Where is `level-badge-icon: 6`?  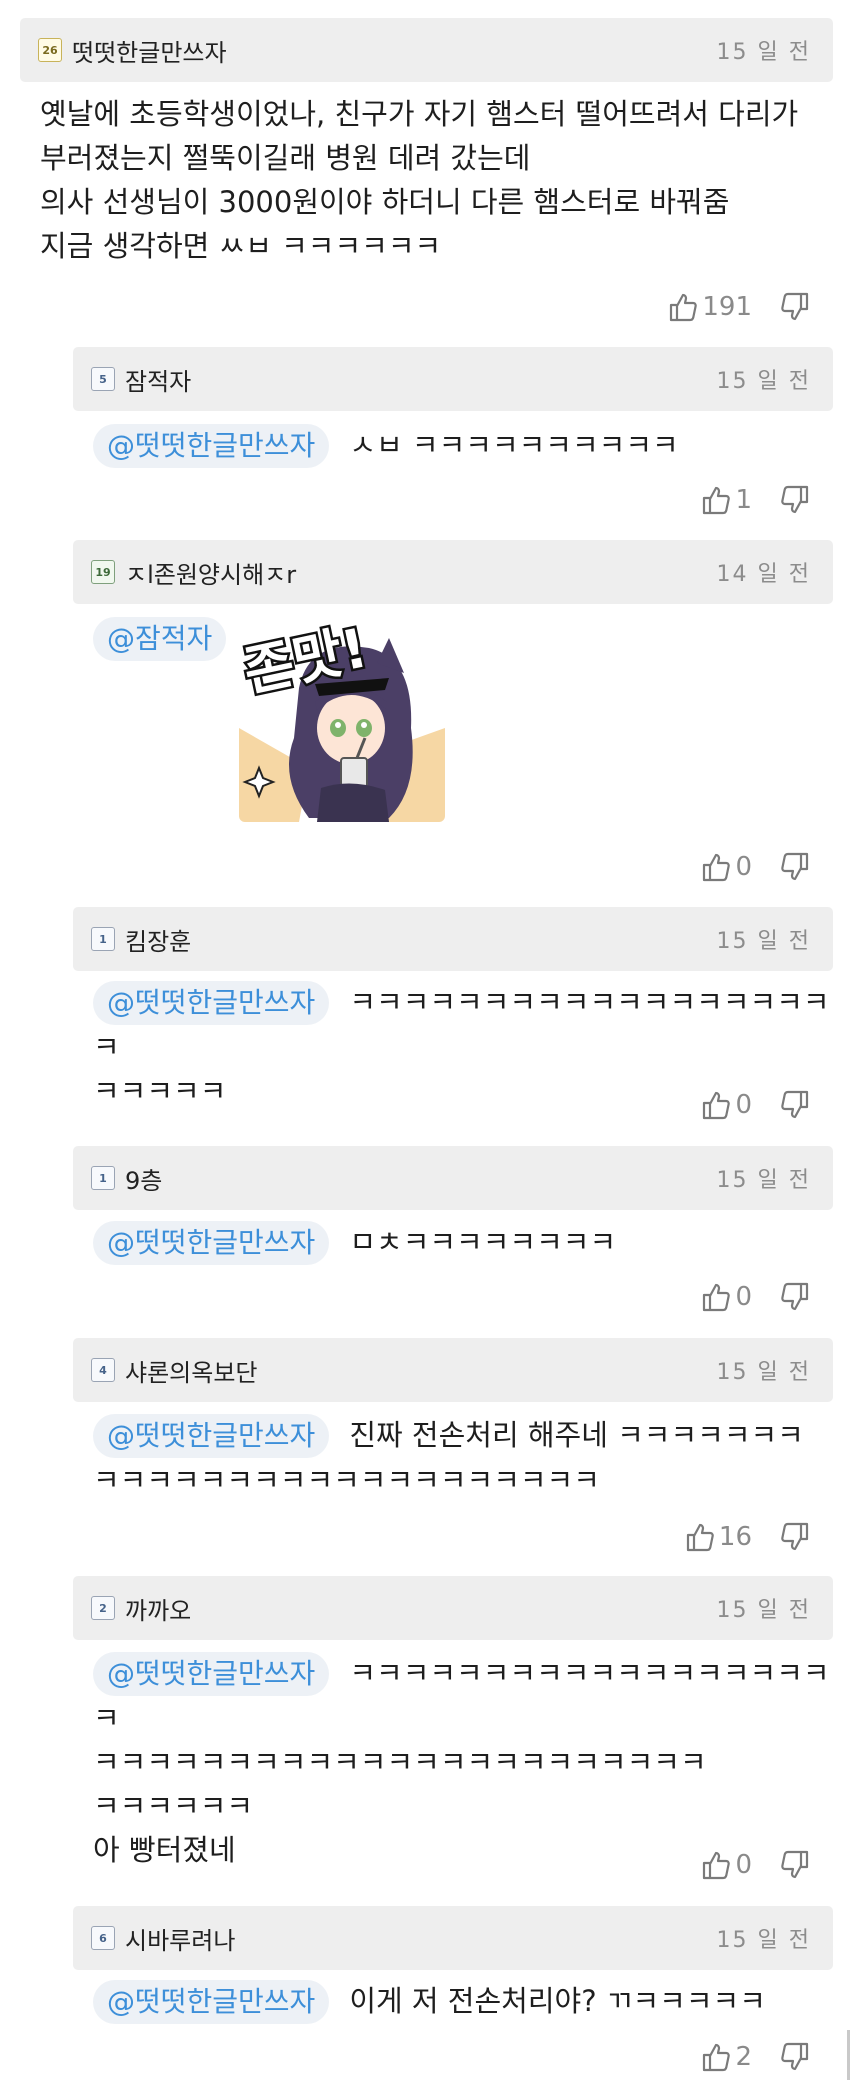
level-badge-icon: 6 is located at coordinates (103, 1938).